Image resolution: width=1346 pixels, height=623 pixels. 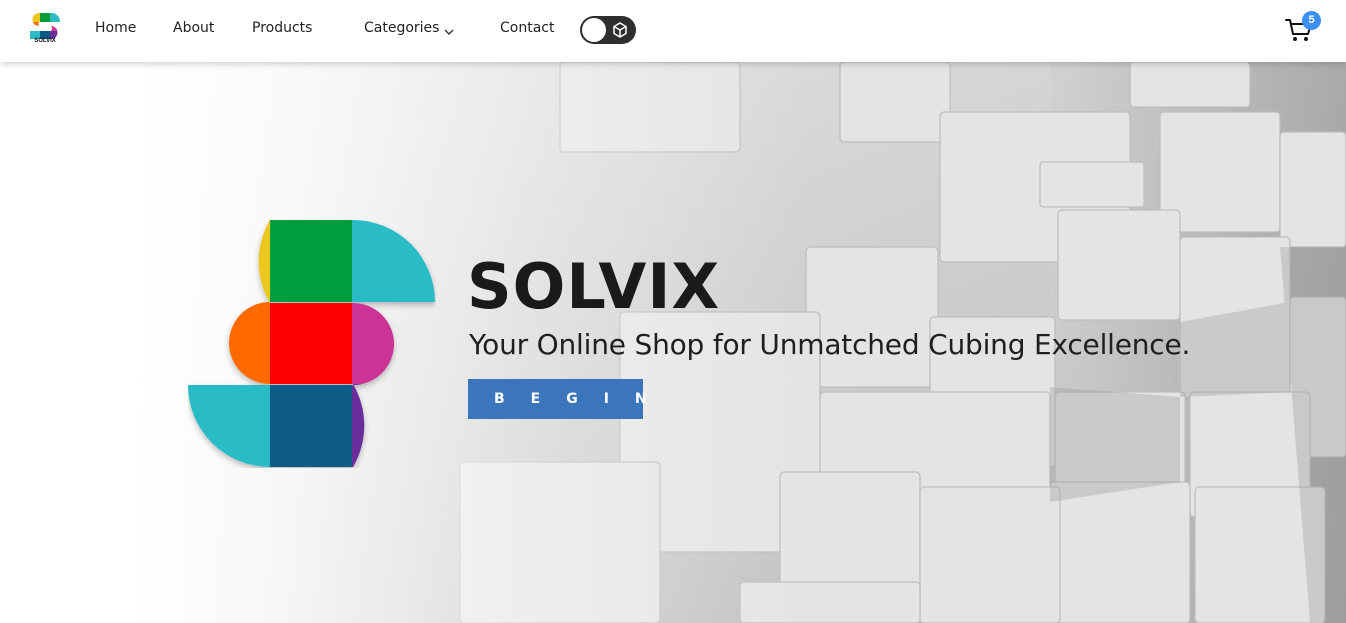 What do you see at coordinates (282, 28) in the screenshot?
I see `nav-products-link: Products` at bounding box center [282, 28].